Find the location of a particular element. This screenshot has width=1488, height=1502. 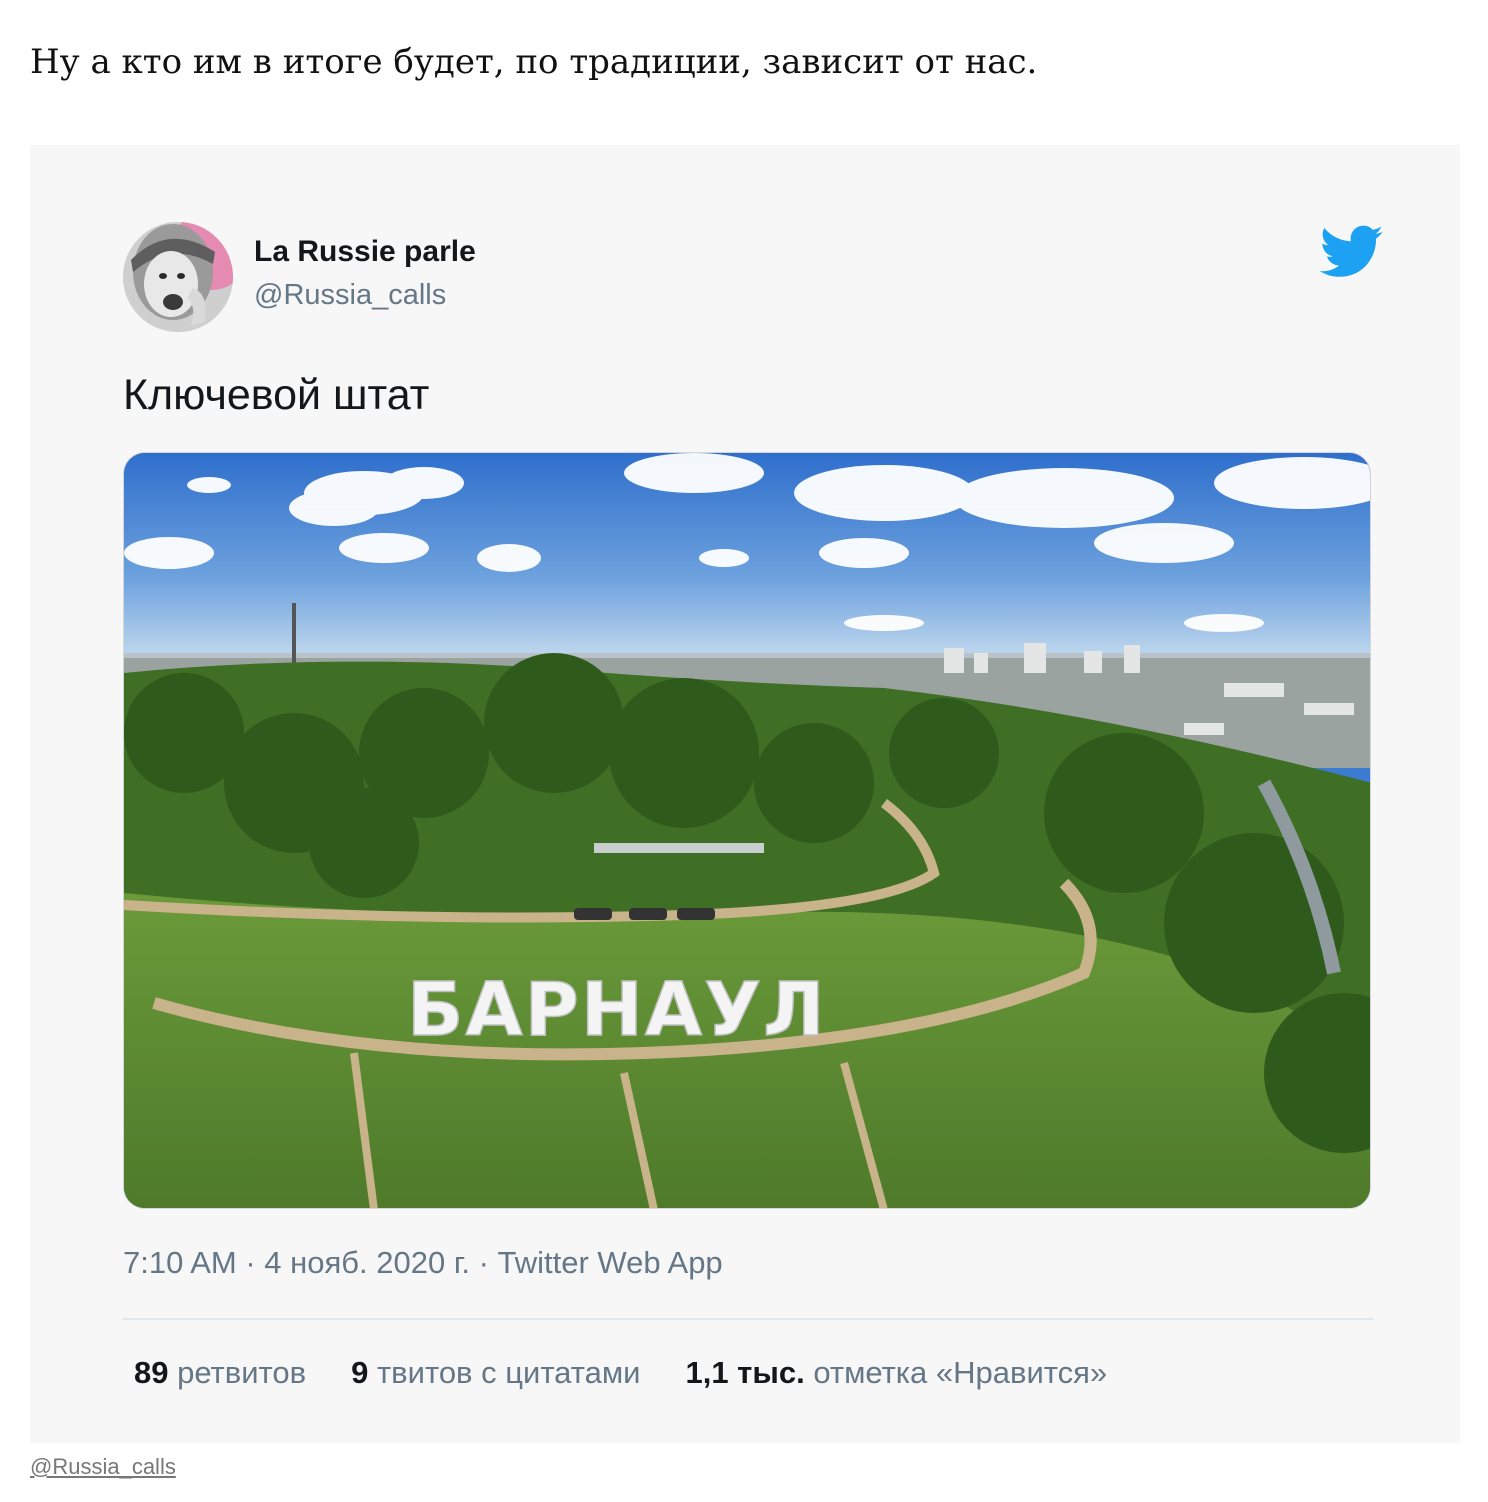

retweets-label: ретвитов is located at coordinates (242, 1372).